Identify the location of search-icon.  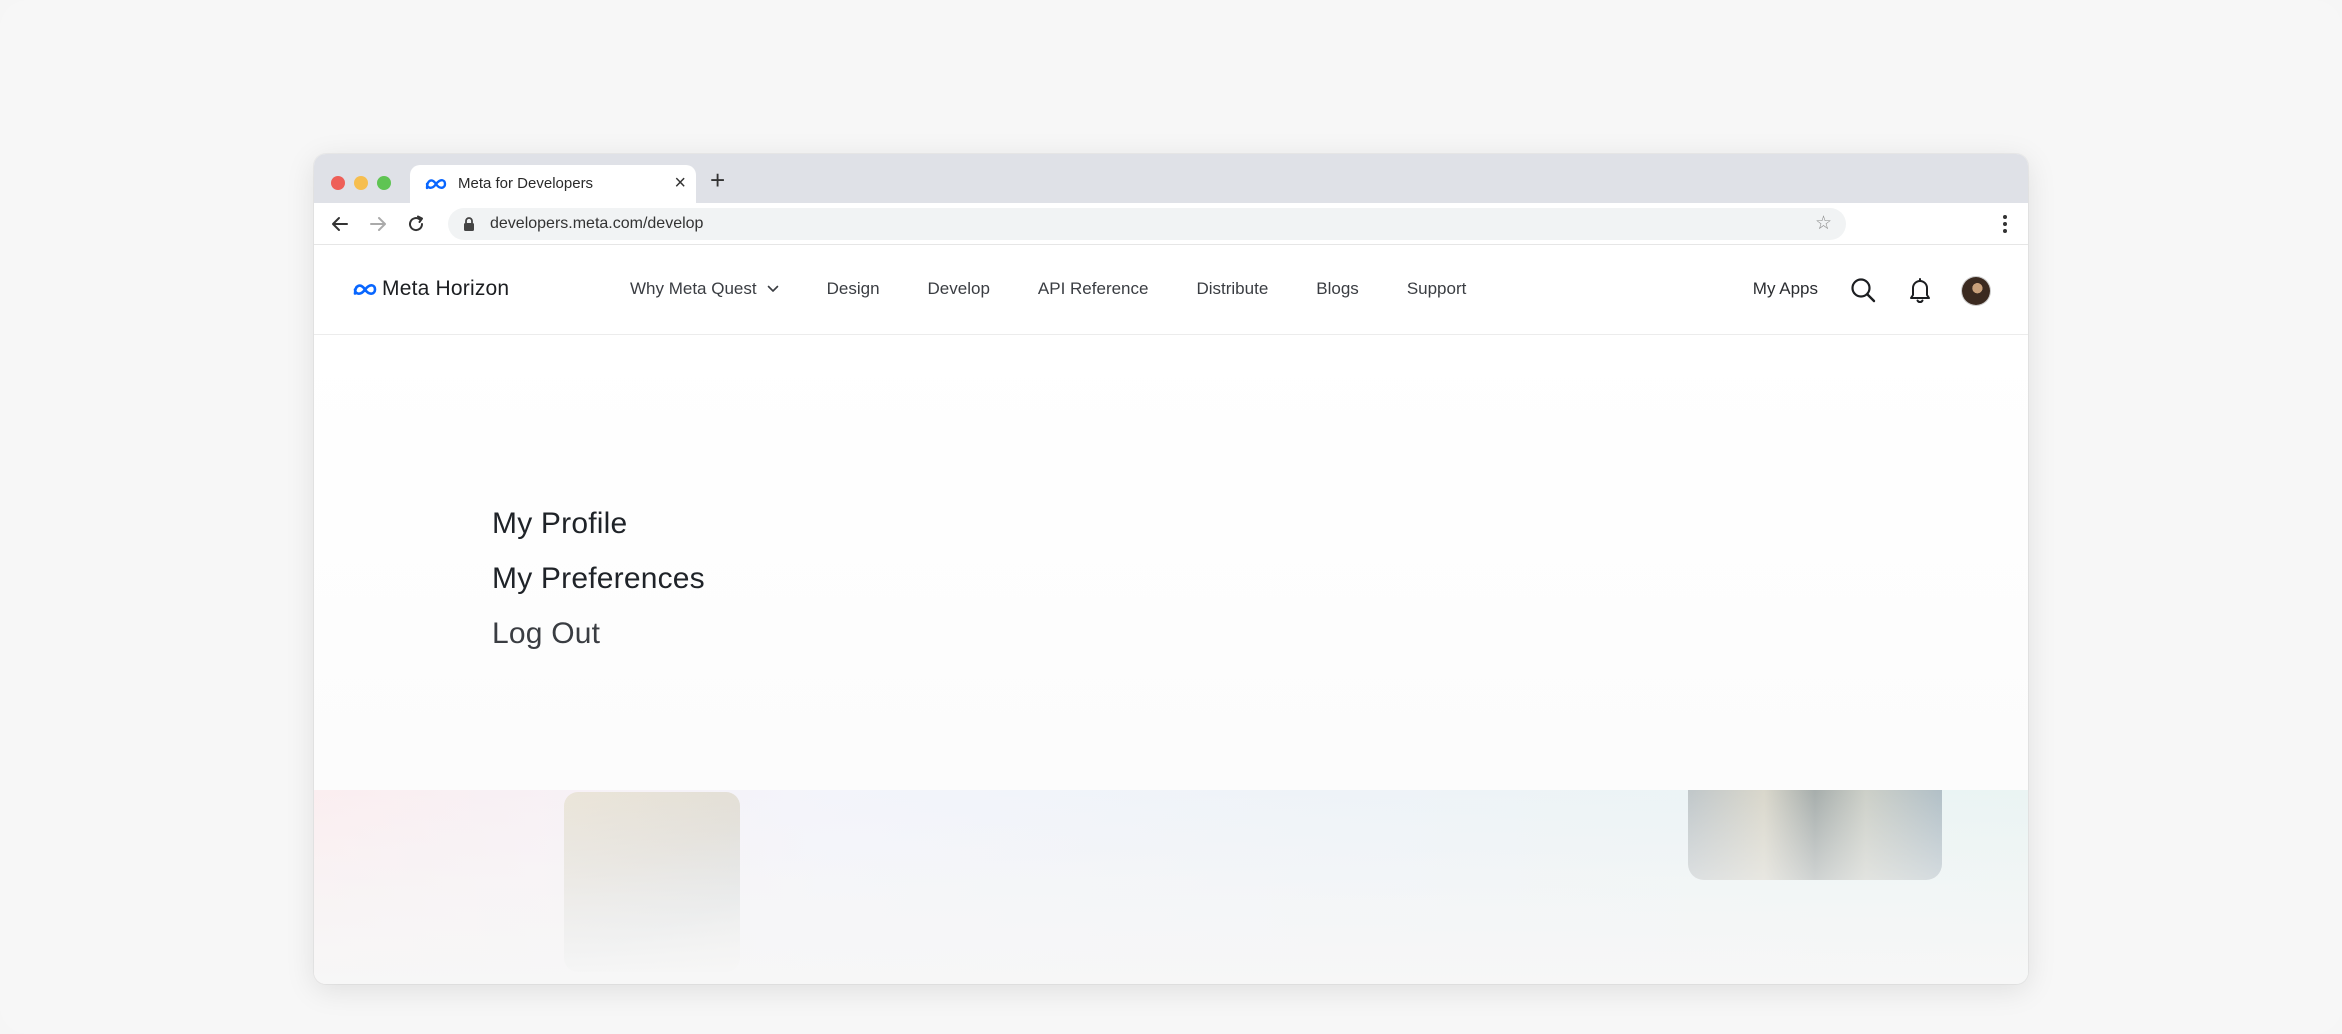
(1863, 290).